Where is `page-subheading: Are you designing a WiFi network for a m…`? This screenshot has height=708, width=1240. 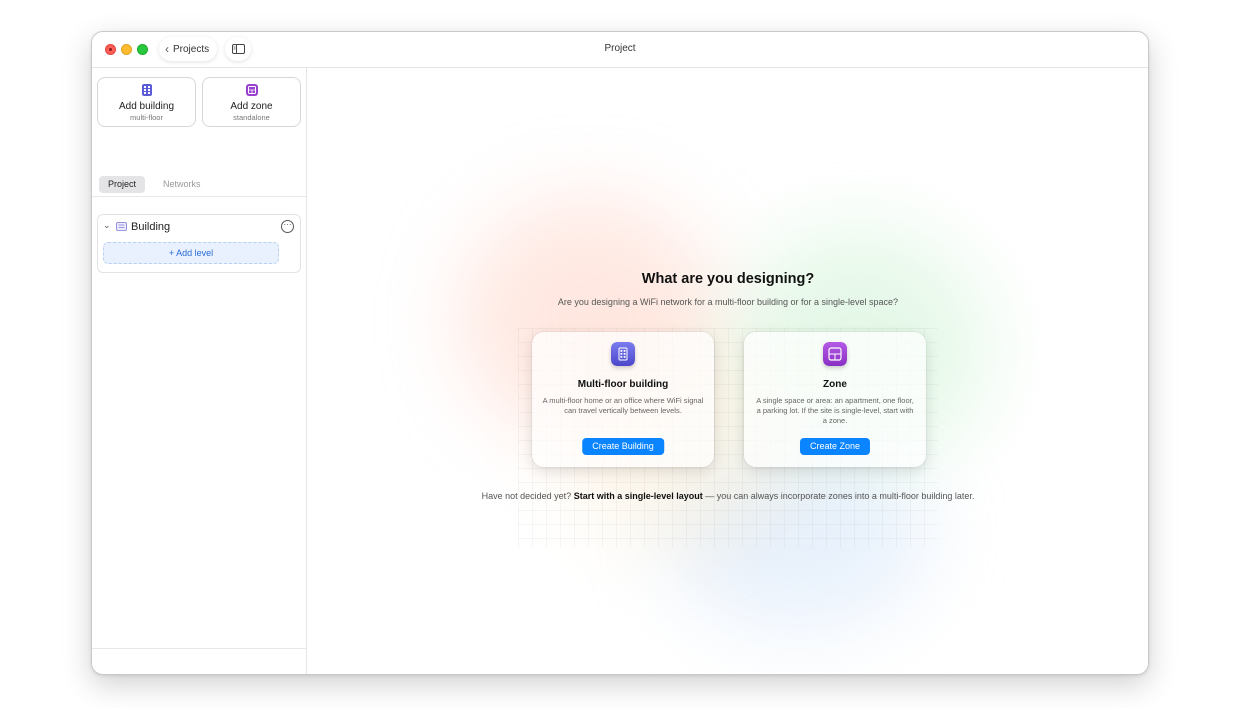
page-subheading: Are you designing a WiFi network for a m… is located at coordinates (728, 302).